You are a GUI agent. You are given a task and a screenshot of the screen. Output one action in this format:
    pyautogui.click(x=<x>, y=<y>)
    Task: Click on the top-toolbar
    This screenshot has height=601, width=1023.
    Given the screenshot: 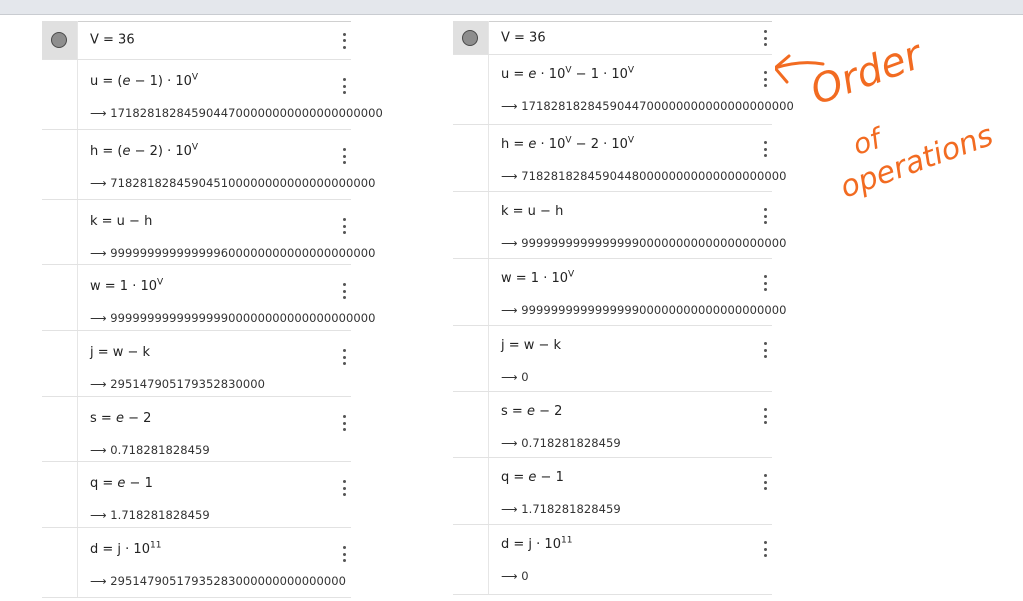 What is the action you would take?
    pyautogui.click(x=511, y=7)
    